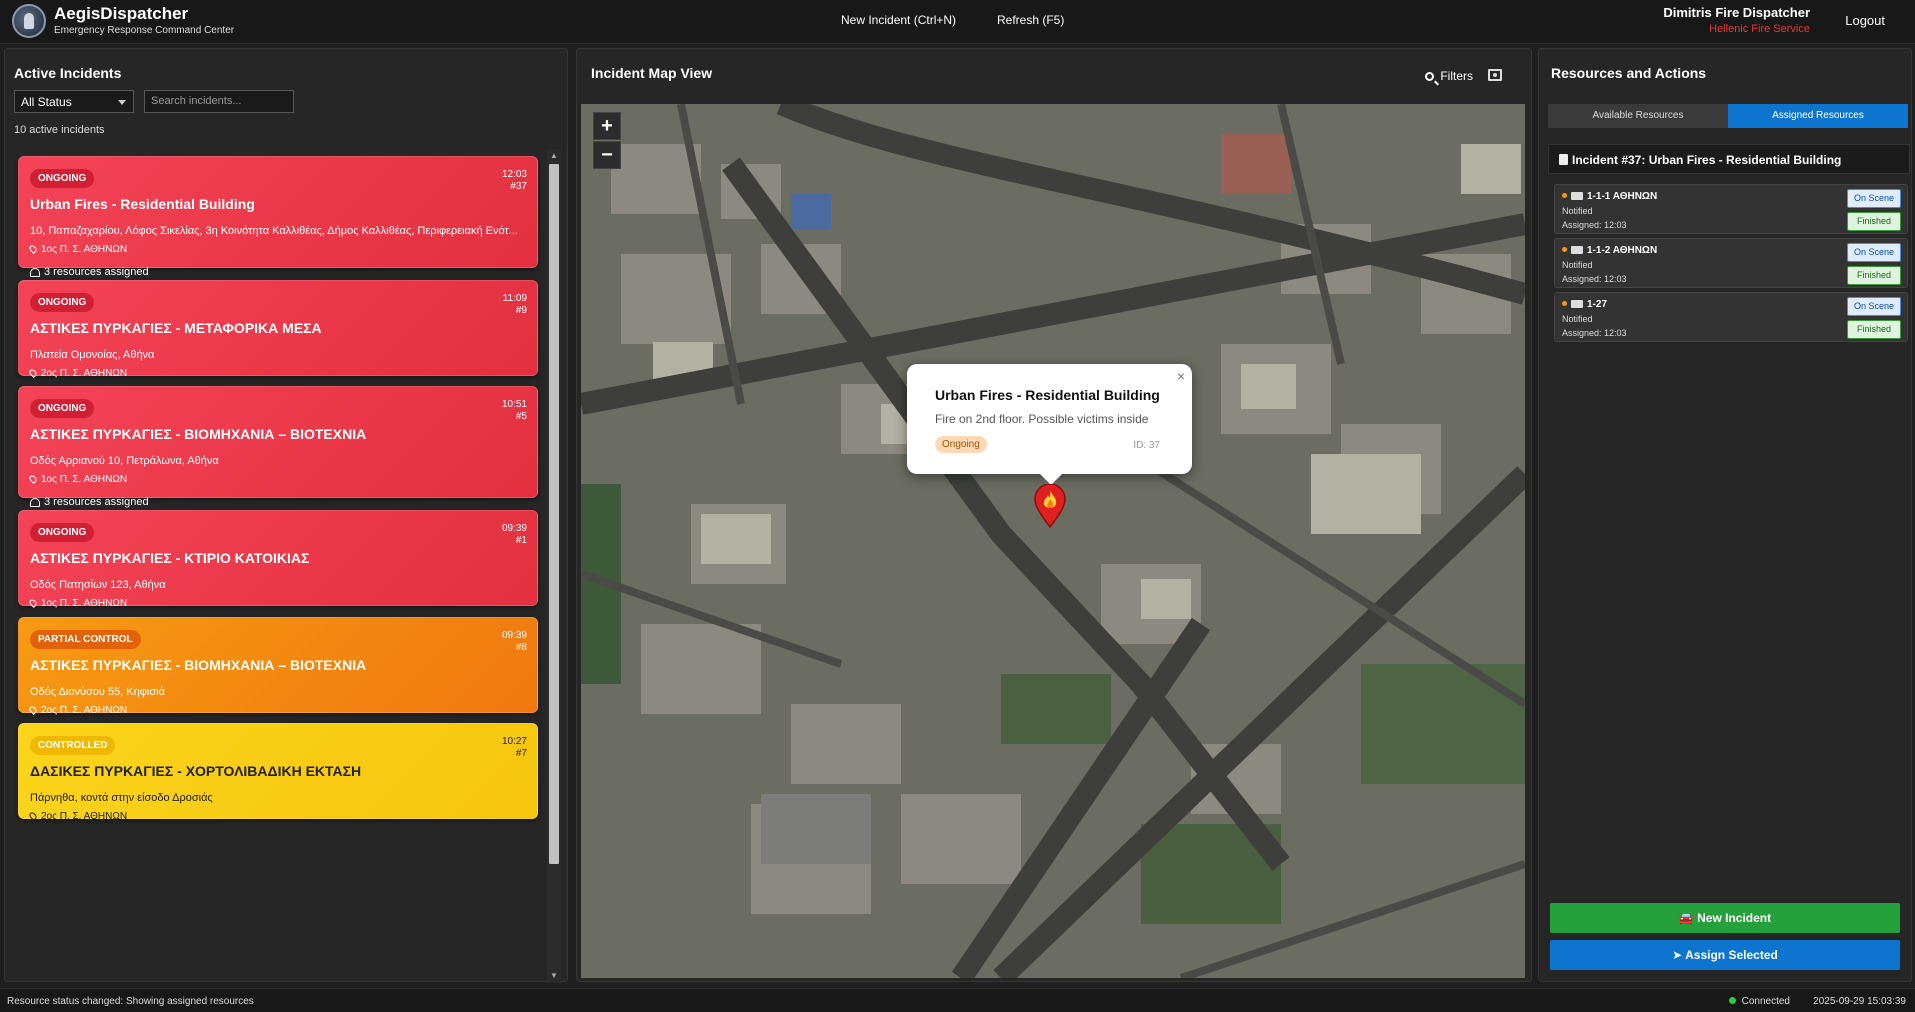 The height and width of the screenshot is (1012, 1915). What do you see at coordinates (1495, 75) in the screenshot?
I see `map-layer-icon` at bounding box center [1495, 75].